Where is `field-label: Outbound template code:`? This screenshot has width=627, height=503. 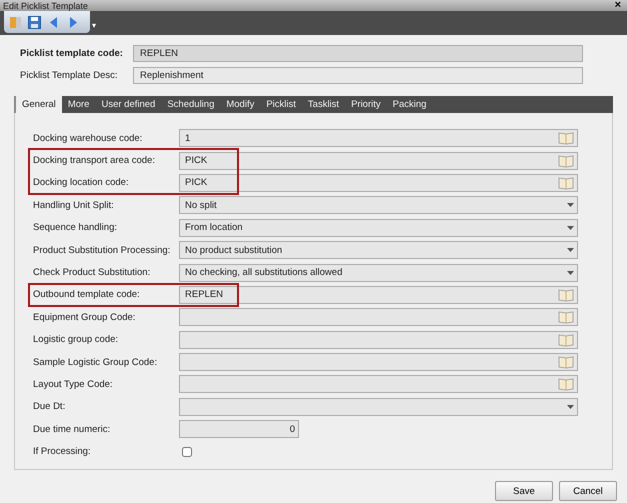
field-label: Outbound template code: is located at coordinates (87, 294).